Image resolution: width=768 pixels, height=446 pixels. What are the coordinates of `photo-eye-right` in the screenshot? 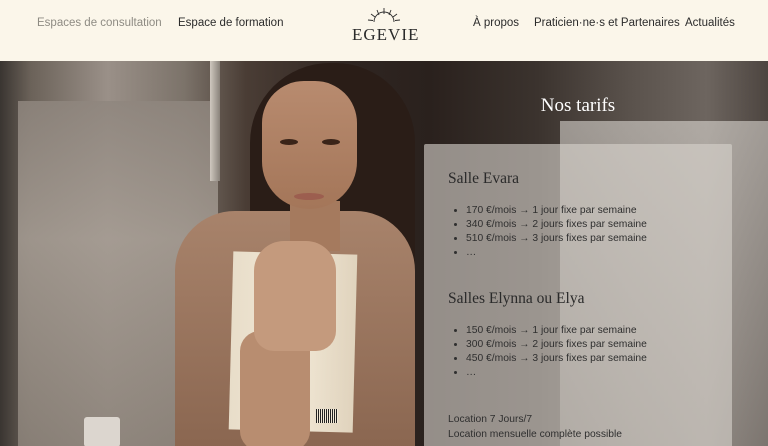 It's located at (331, 142).